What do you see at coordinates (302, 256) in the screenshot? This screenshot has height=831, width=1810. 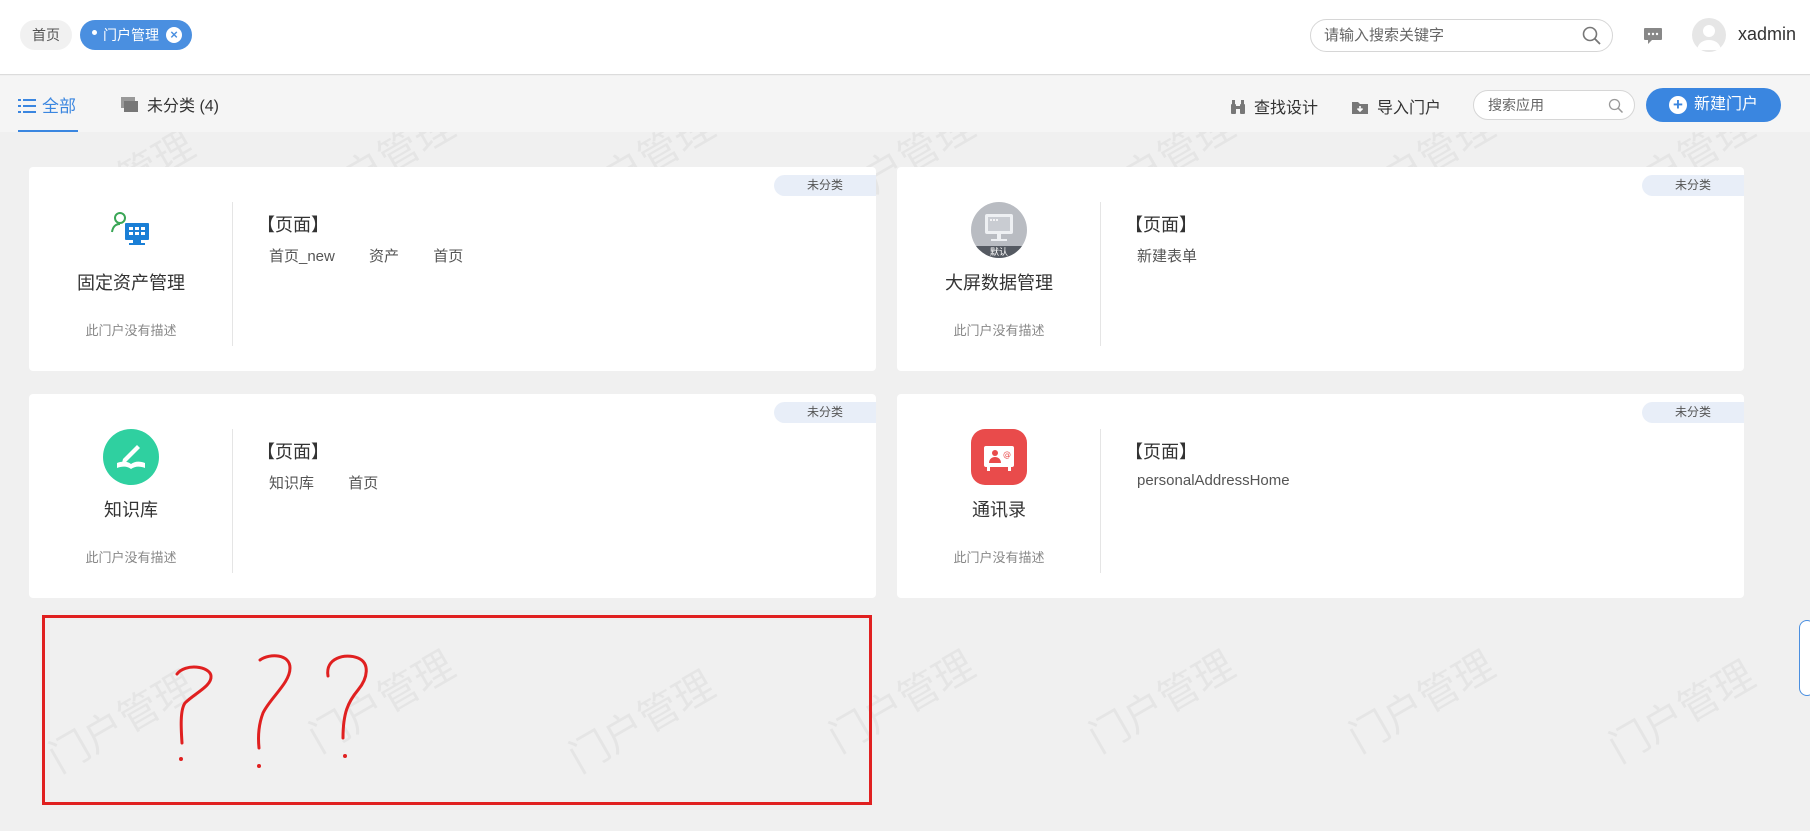 I see `page-link: 首页_new` at bounding box center [302, 256].